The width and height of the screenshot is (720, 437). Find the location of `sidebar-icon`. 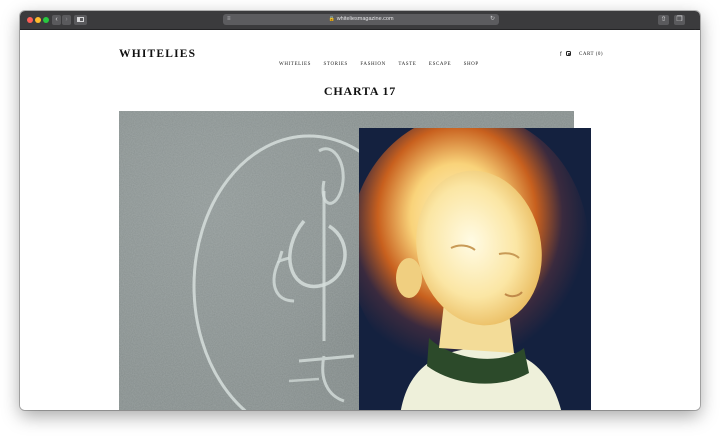

sidebar-icon is located at coordinates (80, 19).